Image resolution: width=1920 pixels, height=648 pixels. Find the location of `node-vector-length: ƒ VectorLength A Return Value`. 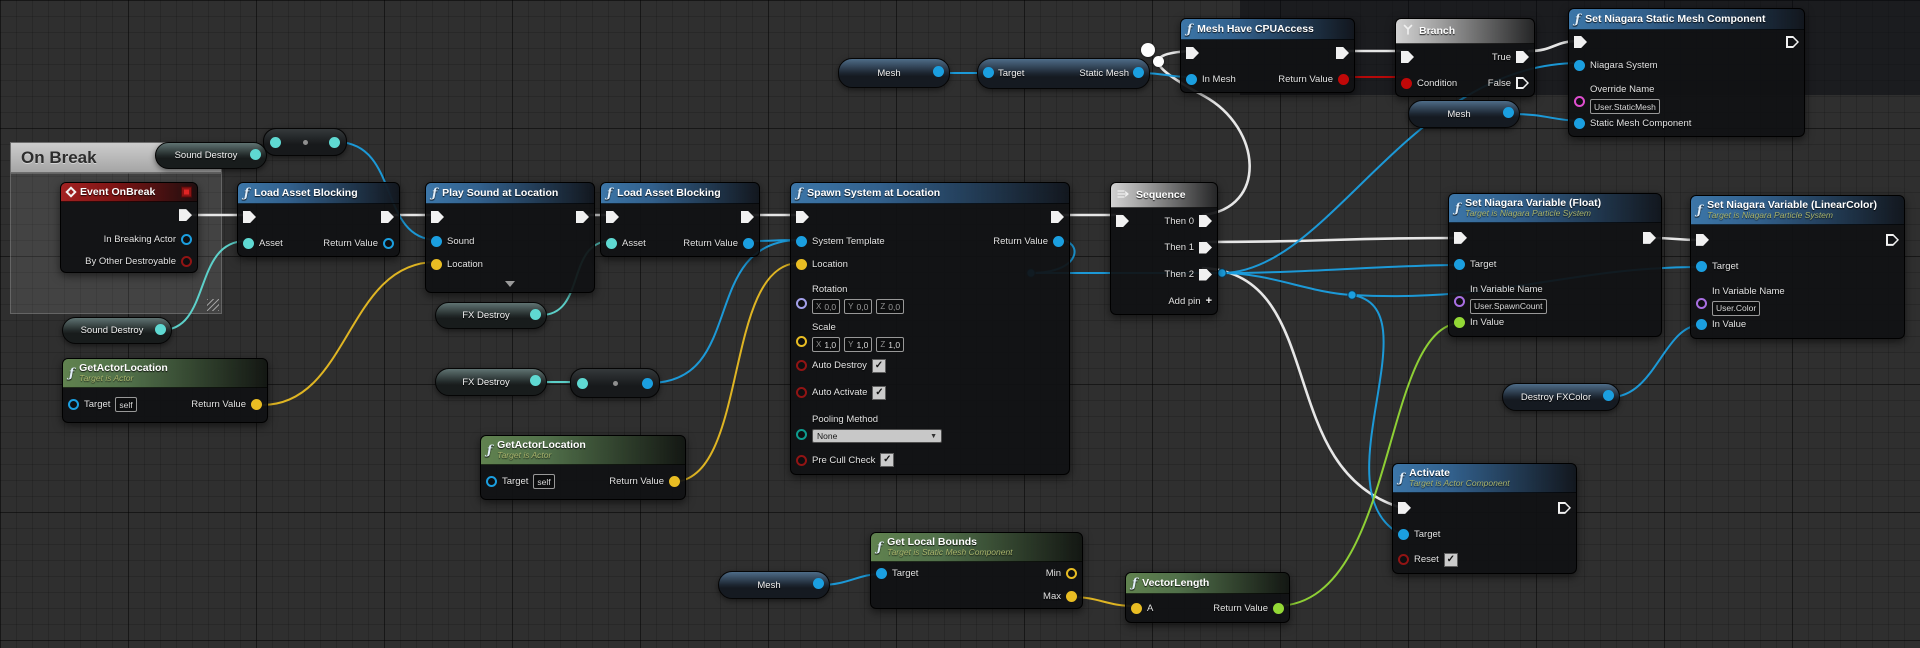

node-vector-length: ƒ VectorLength A Return Value is located at coordinates (1207, 597).